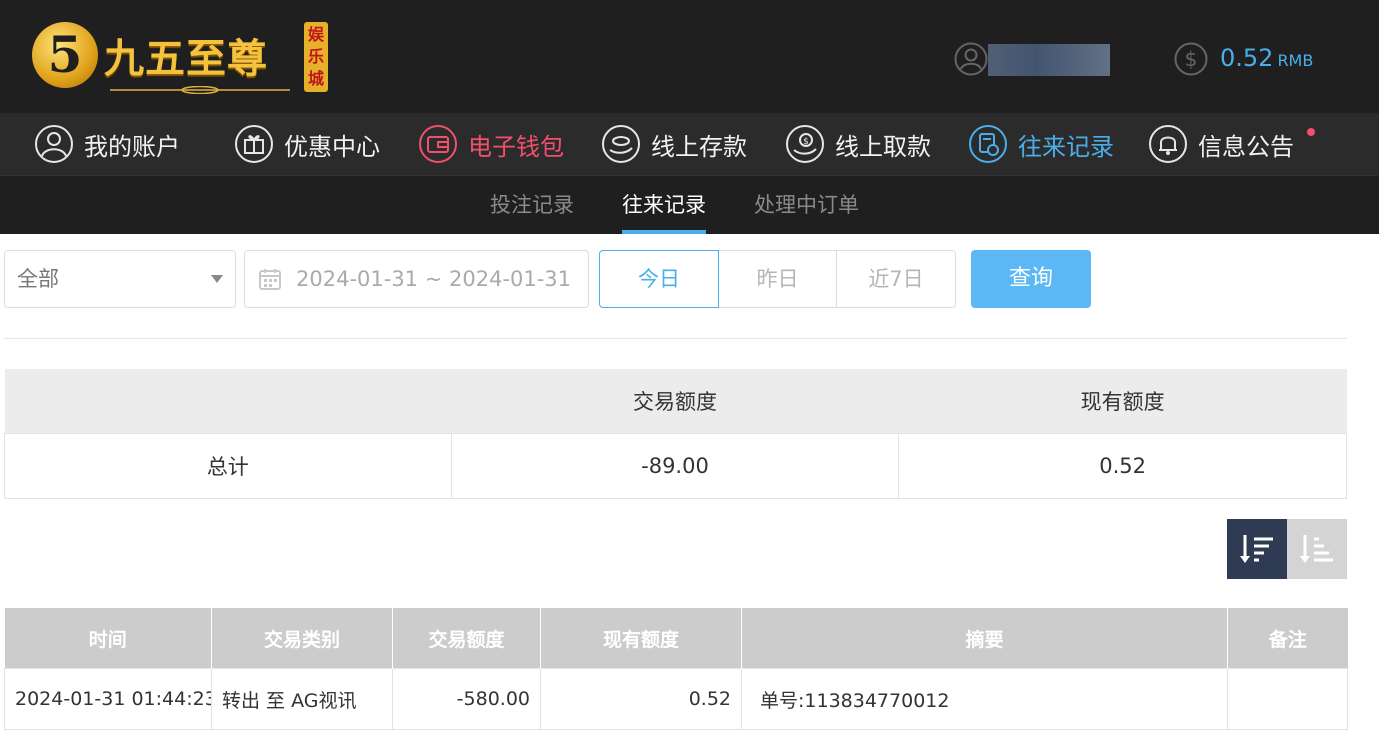 This screenshot has width=1379, height=730. Describe the element at coordinates (1122, 466) in the screenshot. I see `summary-current-balance: 0.52` at that location.